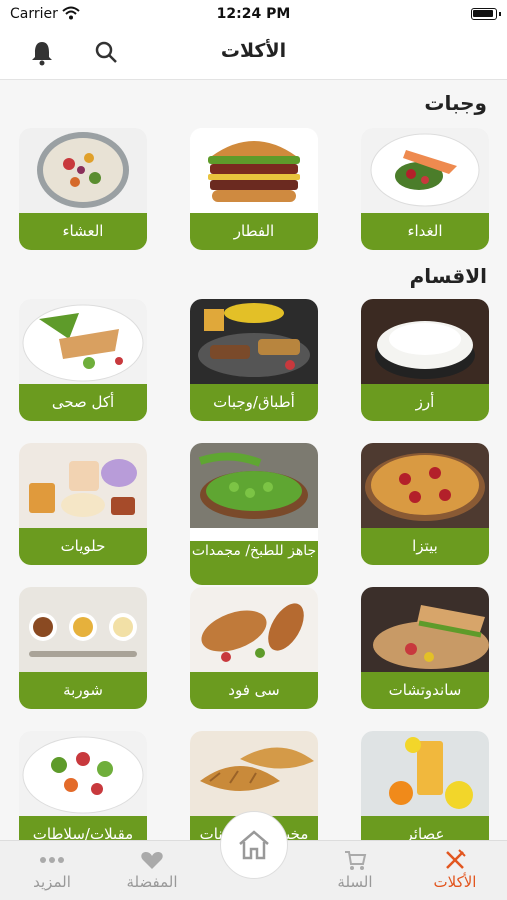 This screenshot has height=900, width=507. Describe the element at coordinates (52, 860) in the screenshot. I see `more-dots-icon` at that location.